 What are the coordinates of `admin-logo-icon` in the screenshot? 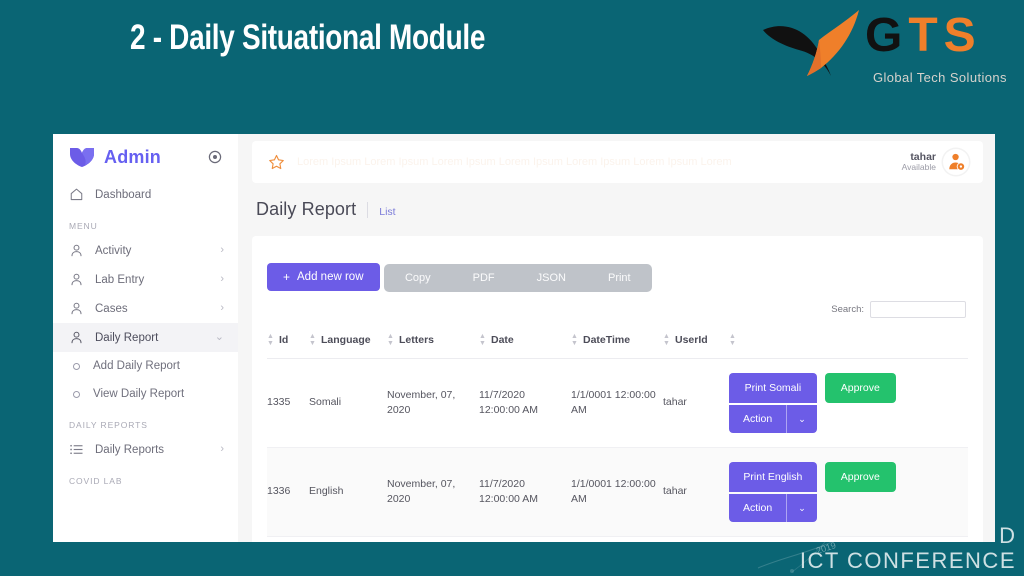 It's located at (82, 157).